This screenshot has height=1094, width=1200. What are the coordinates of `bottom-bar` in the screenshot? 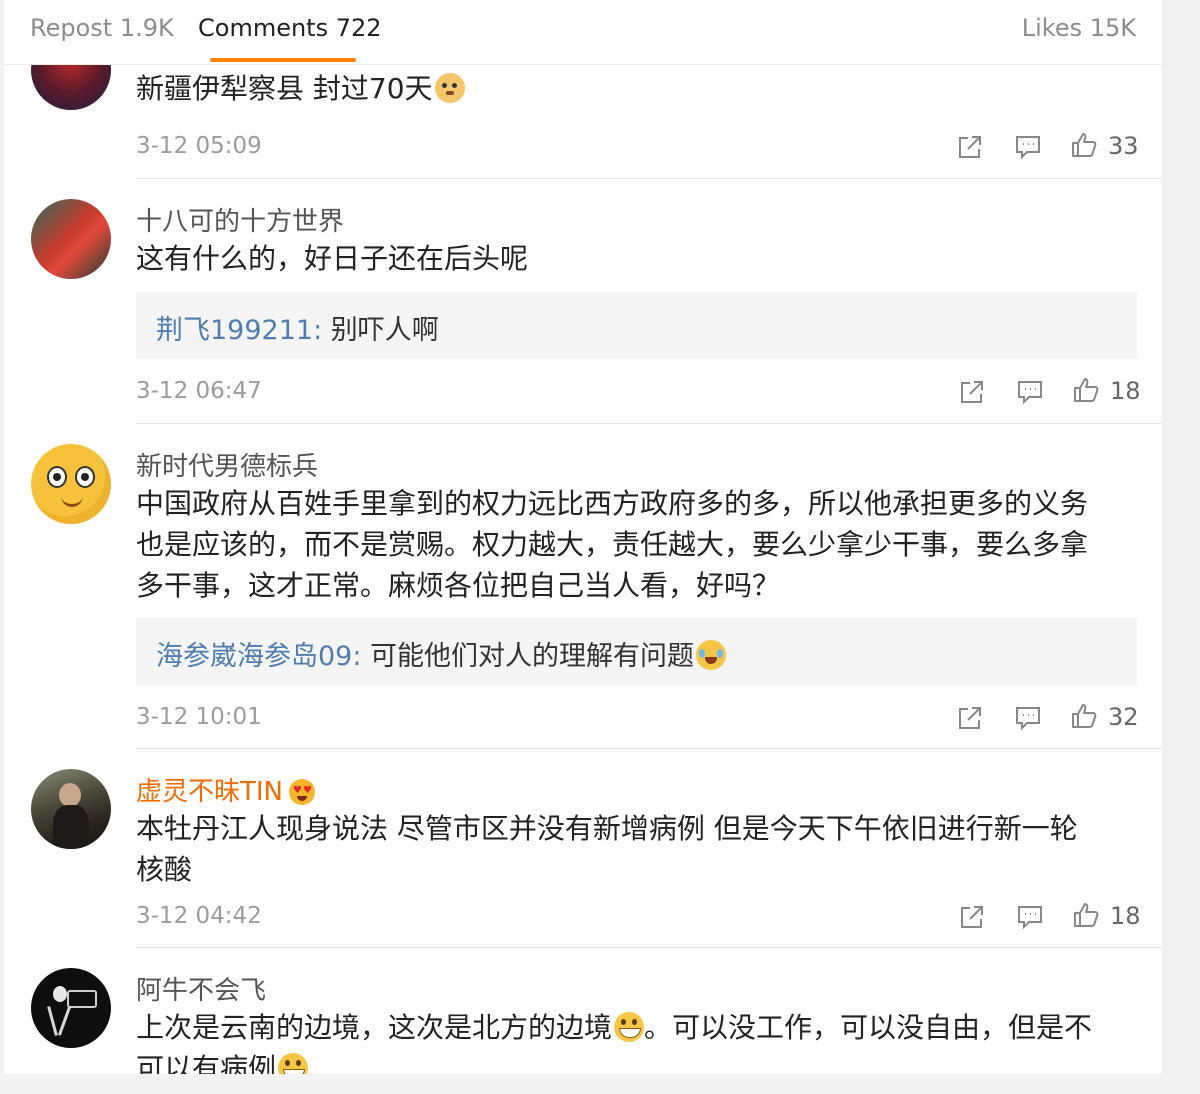 It's located at (600, 1084).